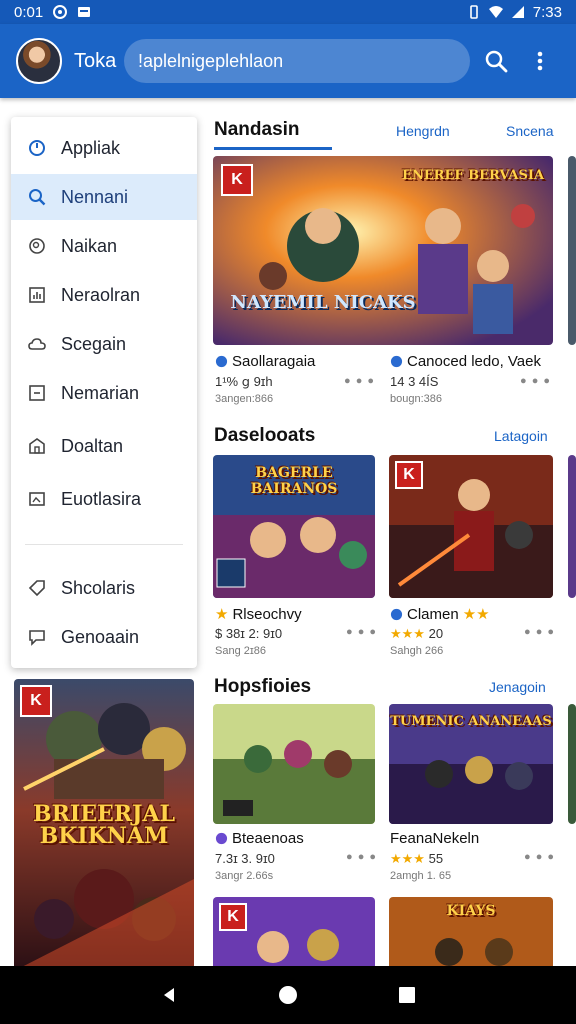 This screenshot has height=1024, width=576. Describe the element at coordinates (294, 481) in the screenshot. I see `game-card-title: BAGERLE BAIRANOS` at that location.